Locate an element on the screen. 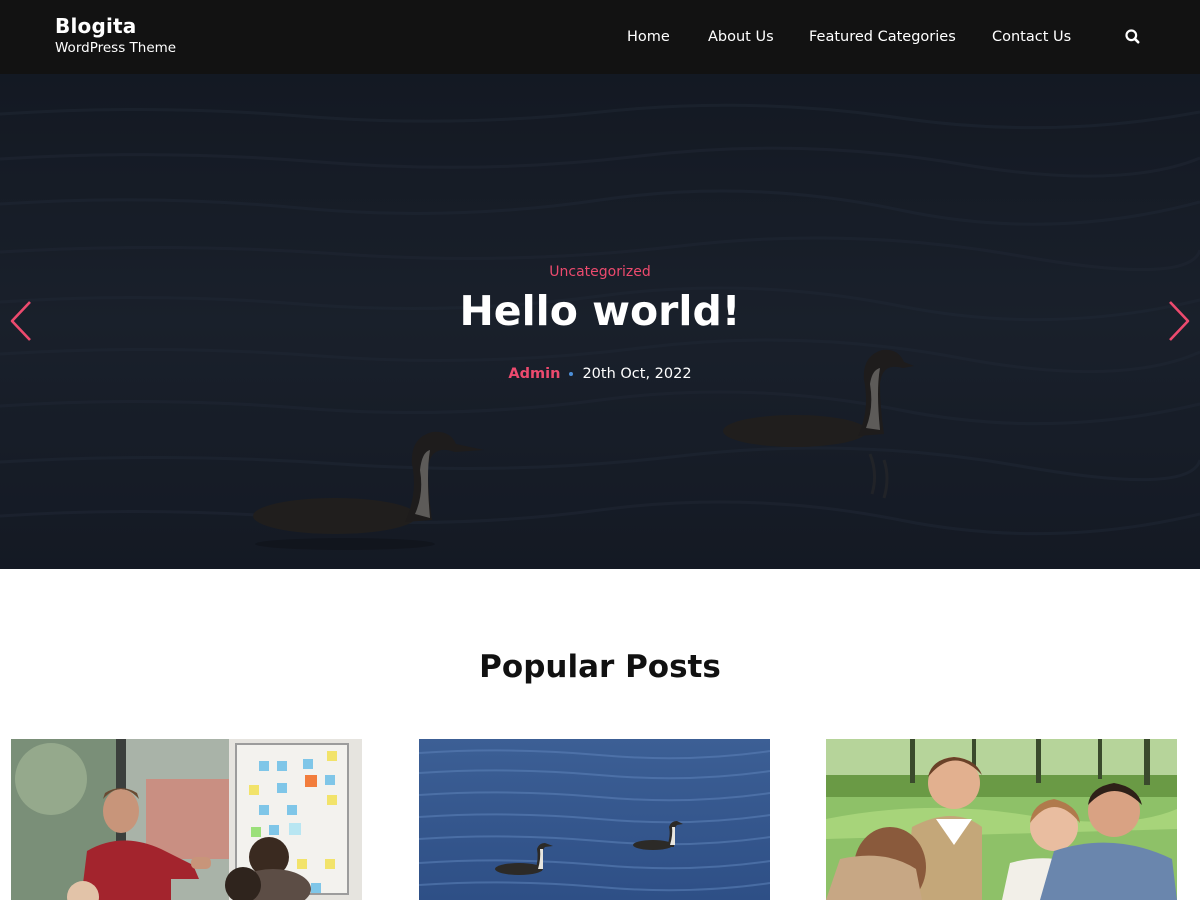 This screenshot has height=900, width=1200. hero-post-category: Uncategorized is located at coordinates (600, 272).